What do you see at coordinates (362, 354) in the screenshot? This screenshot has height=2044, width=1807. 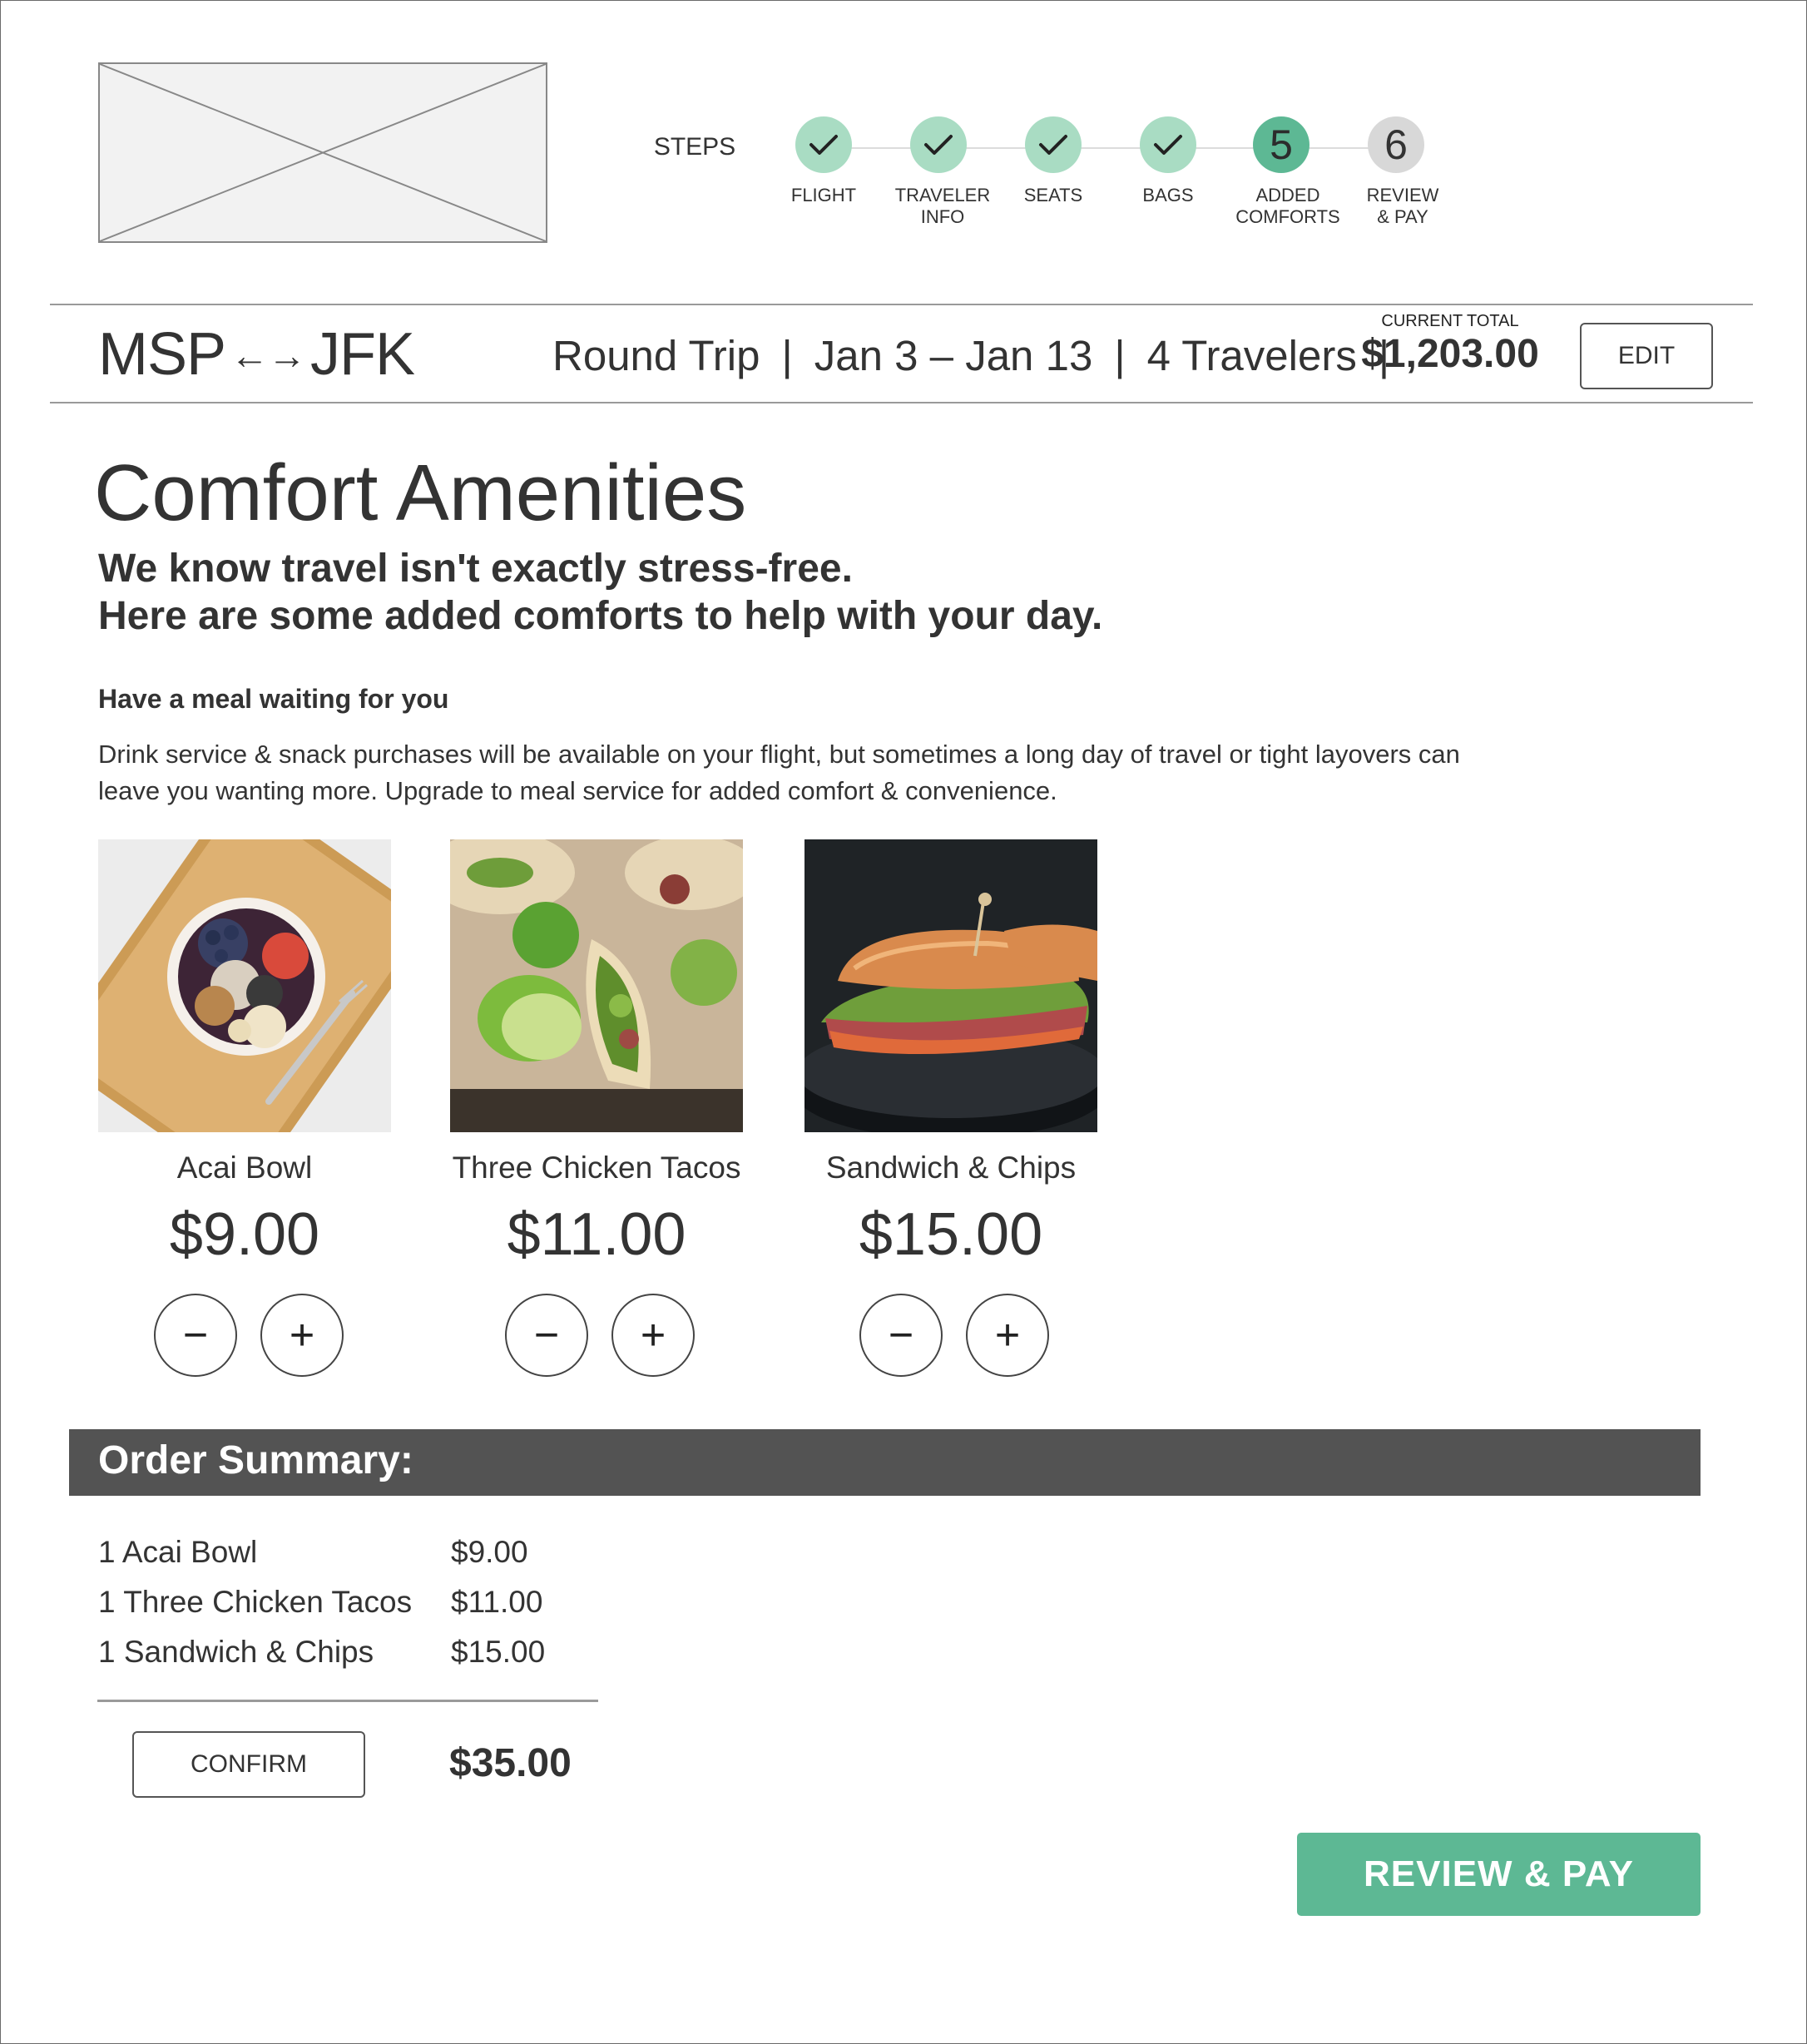 I see `destination-code: JFK` at bounding box center [362, 354].